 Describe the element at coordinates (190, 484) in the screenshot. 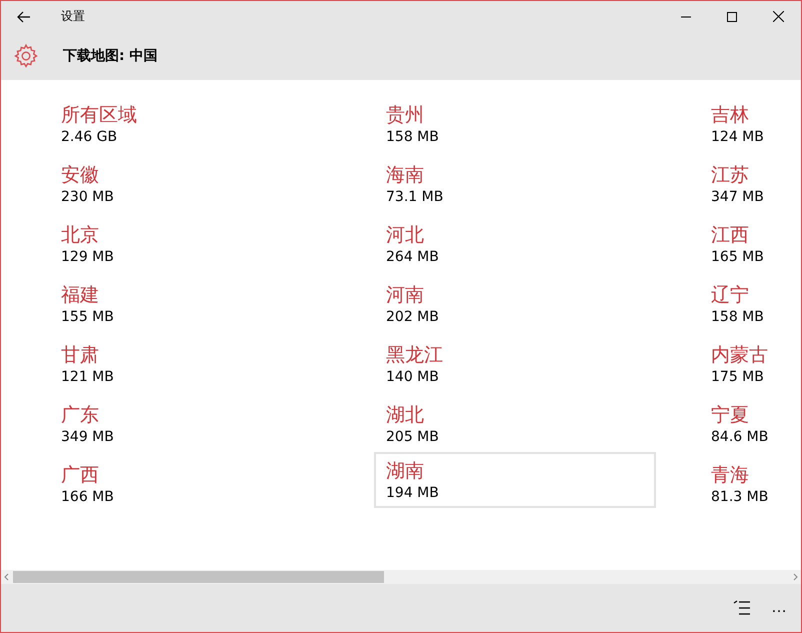

I see `region-item: 广西 166 MB` at that location.